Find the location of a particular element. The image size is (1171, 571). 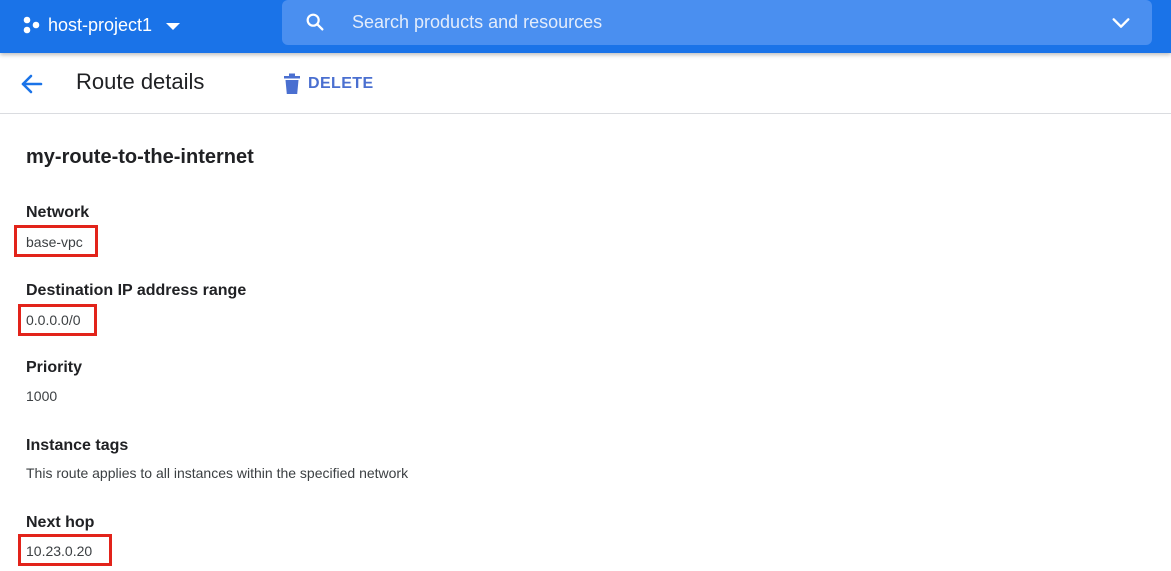

trash-icon is located at coordinates (292, 83).